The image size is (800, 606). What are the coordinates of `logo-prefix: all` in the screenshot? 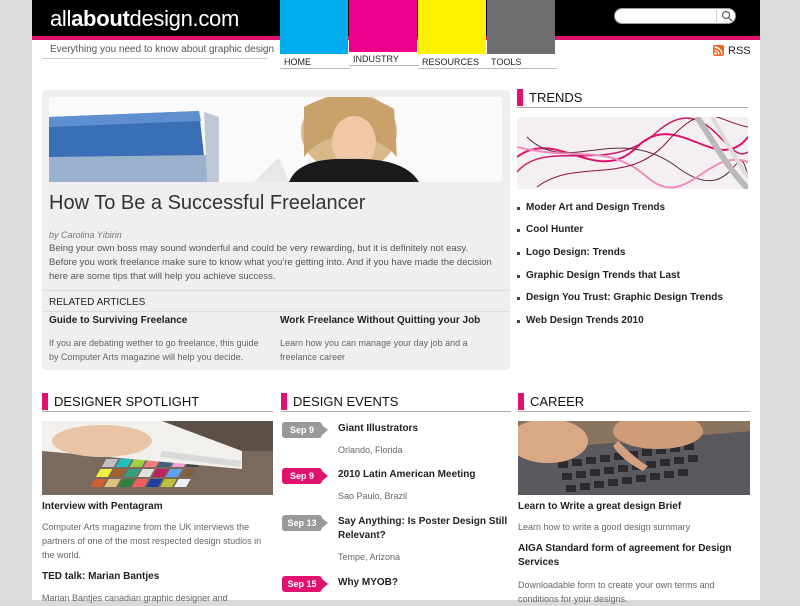 It's located at (61, 18).